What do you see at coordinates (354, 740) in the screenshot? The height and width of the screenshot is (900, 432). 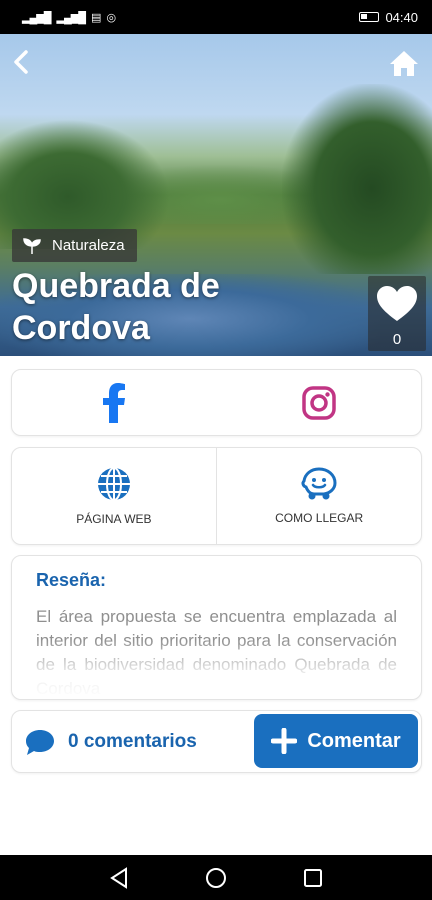 I see `add-comment-label: Comentar` at bounding box center [354, 740].